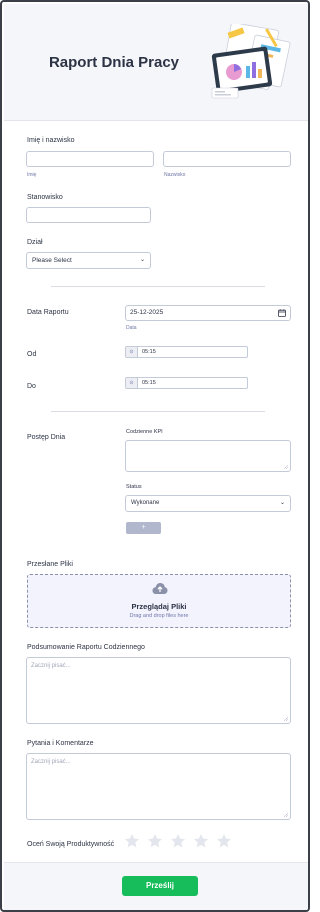  I want to click on report-date-value: 25-12-2025, so click(147, 312).